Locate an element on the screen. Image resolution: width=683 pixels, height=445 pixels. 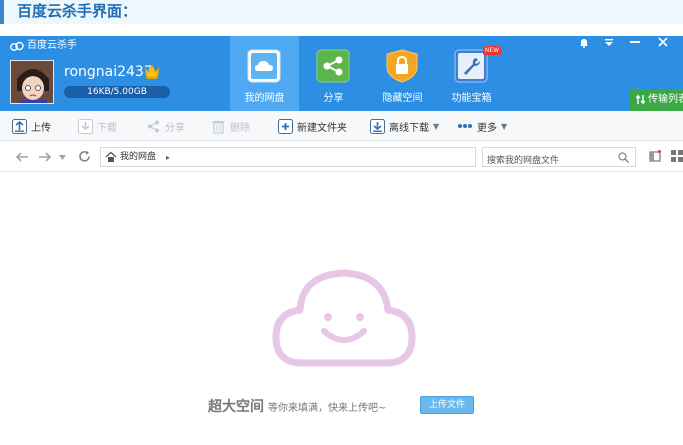
transfer-arrows-icon is located at coordinates (640, 99).